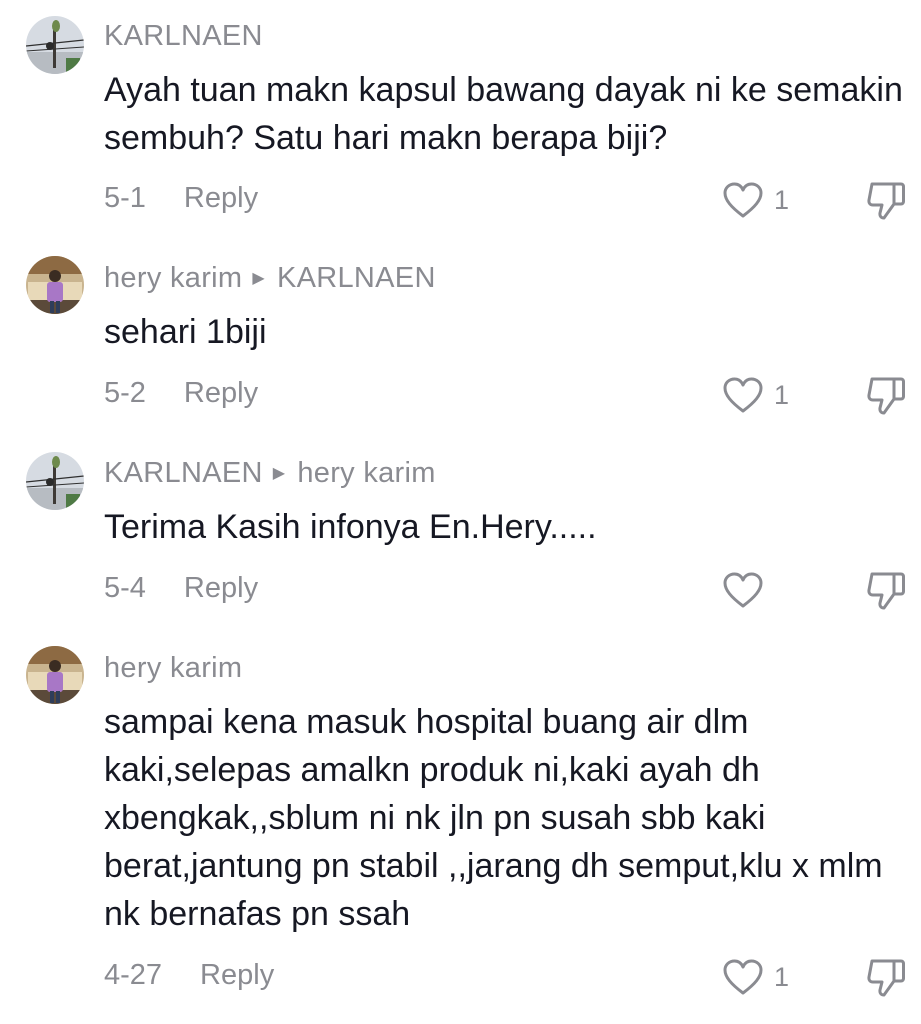  What do you see at coordinates (133, 975) in the screenshot?
I see `comment-date: 4-27` at bounding box center [133, 975].